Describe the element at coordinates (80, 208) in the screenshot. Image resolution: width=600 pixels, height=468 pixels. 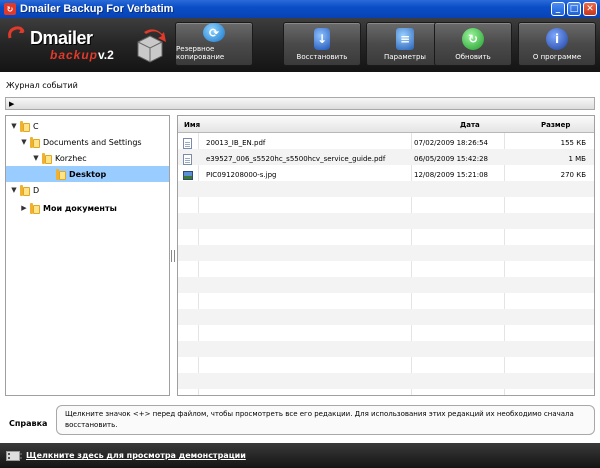
I see `tree-item-label: Мои документы` at that location.